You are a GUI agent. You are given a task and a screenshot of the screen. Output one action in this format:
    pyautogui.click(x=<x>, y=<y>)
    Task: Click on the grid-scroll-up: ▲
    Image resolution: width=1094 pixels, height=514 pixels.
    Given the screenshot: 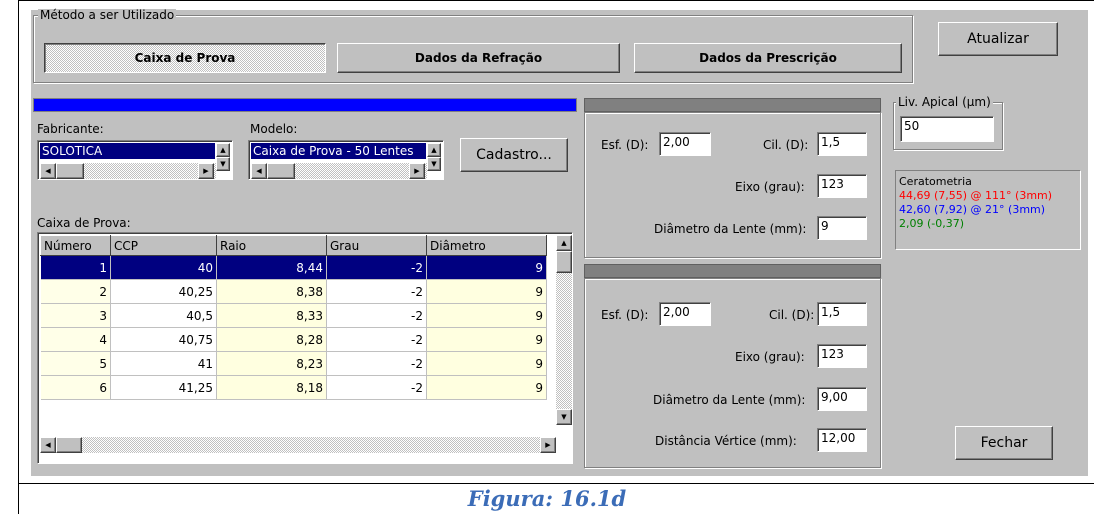 What is the action you would take?
    pyautogui.click(x=564, y=243)
    